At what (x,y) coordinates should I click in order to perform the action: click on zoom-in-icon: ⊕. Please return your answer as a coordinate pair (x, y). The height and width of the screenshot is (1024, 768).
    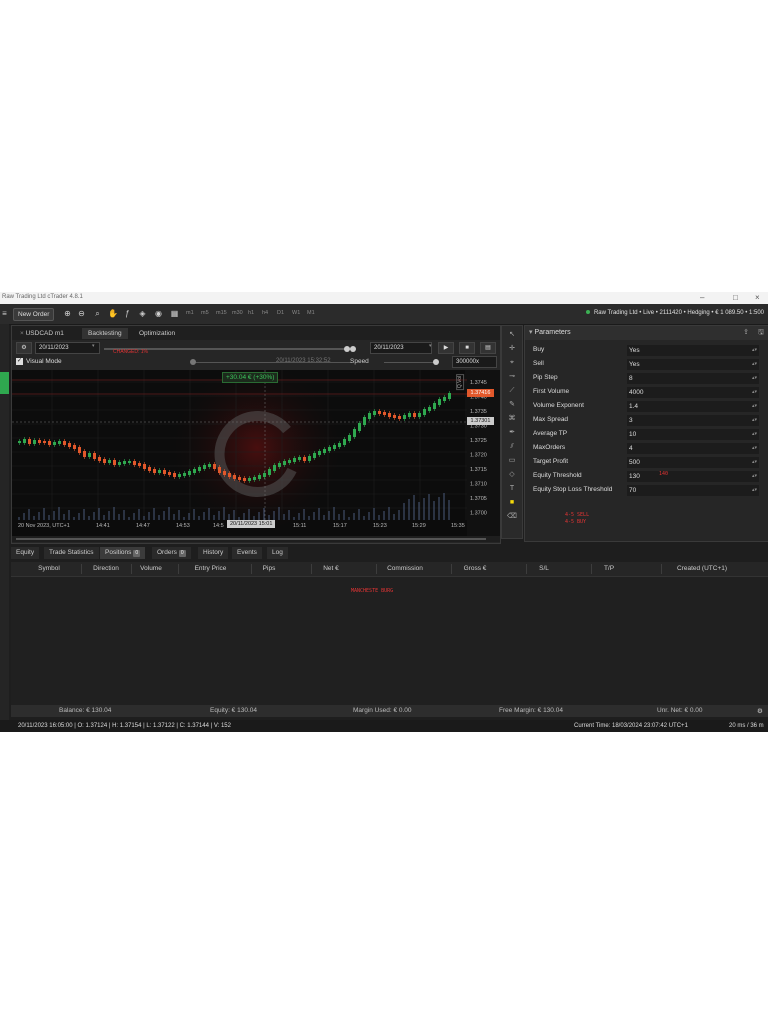
    Looking at the image, I should click on (67, 313).